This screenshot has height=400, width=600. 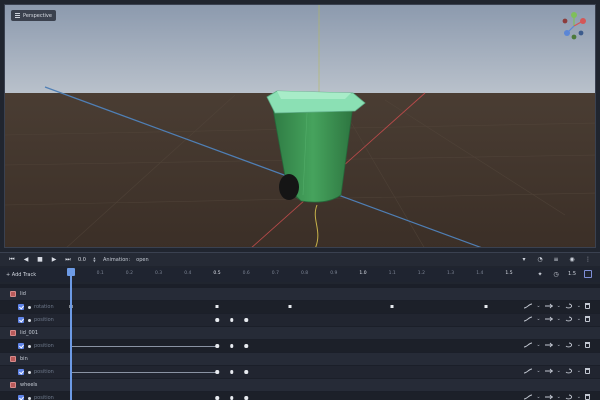 What do you see at coordinates (17, 15) in the screenshot?
I see `hamburger-icon` at bounding box center [17, 15].